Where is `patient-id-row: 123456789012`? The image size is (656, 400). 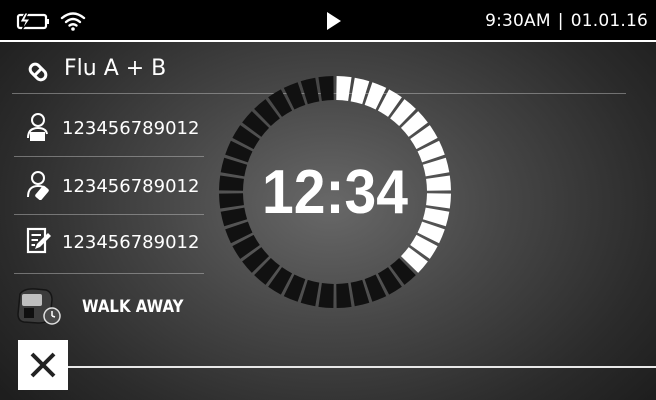
patient-id-row: 123456789012 is located at coordinates (102, 128).